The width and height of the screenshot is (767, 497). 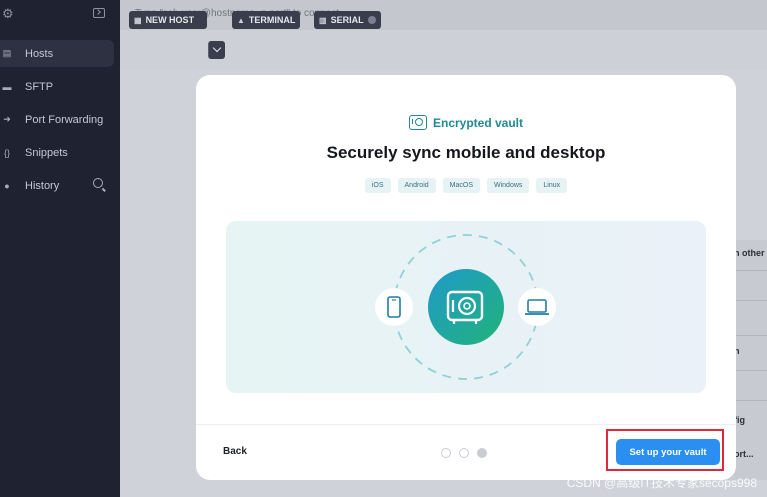 I want to click on divider, so click(x=466, y=424).